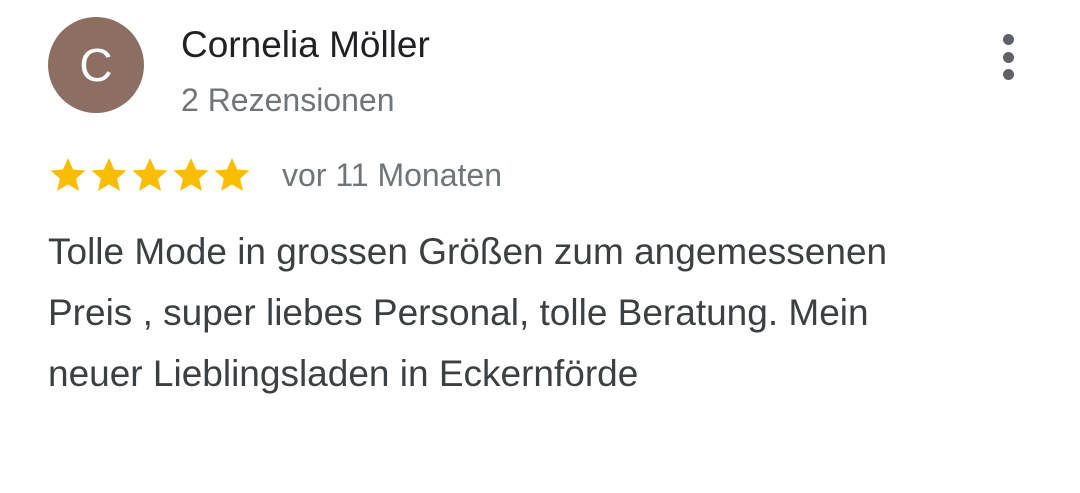  What do you see at coordinates (305, 45) in the screenshot?
I see `reviewer-name: Cornelia Möller` at bounding box center [305, 45].